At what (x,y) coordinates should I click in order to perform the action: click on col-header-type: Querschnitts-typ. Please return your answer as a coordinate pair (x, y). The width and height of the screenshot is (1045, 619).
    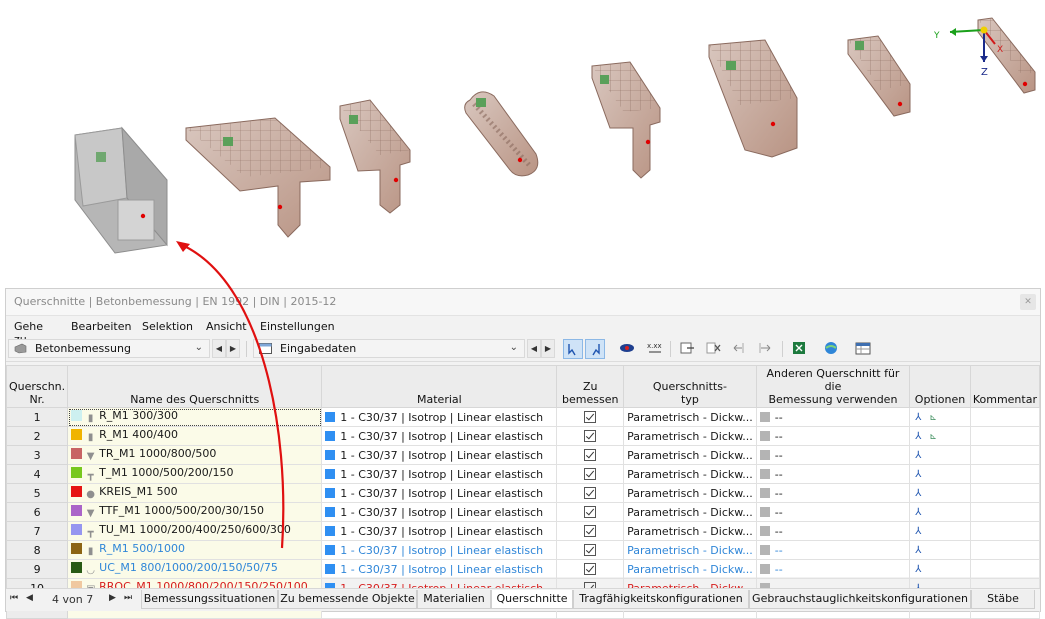
    Looking at the image, I should click on (690, 386).